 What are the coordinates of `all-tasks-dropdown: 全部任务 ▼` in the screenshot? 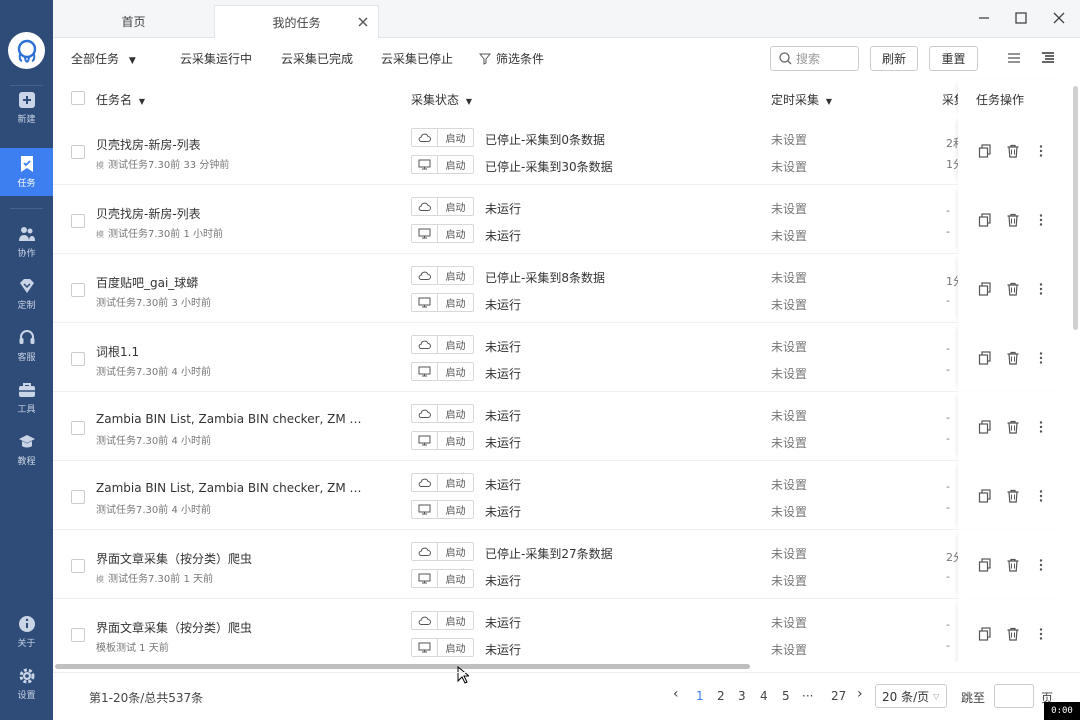 It's located at (103, 58).